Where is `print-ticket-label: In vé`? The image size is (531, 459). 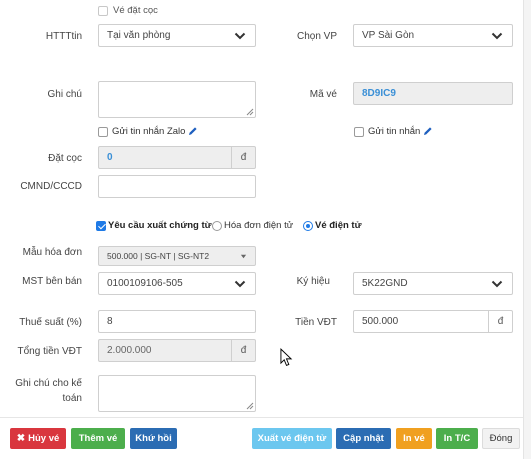
print-ticket-label: In vé is located at coordinates (414, 438).